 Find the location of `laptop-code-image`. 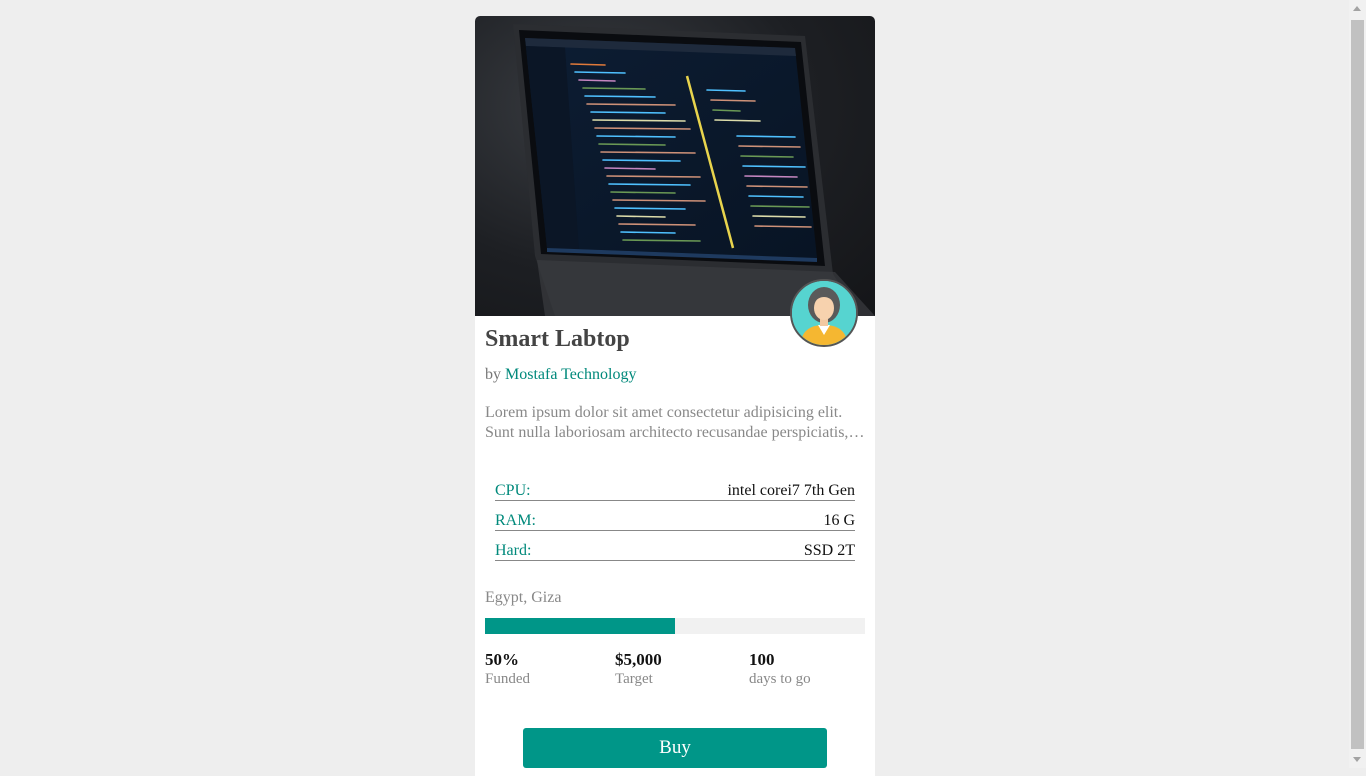

laptop-code-image is located at coordinates (675, 166).